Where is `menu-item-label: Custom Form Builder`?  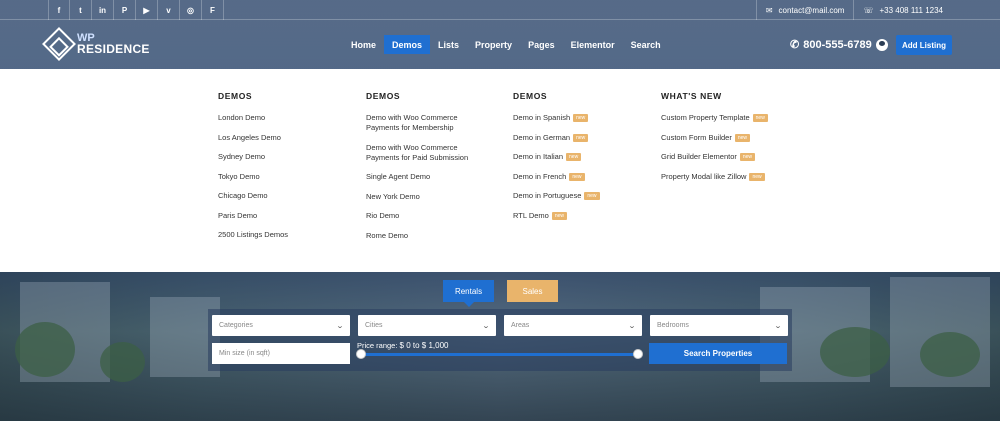
menu-item-label: Custom Form Builder is located at coordinates (696, 137).